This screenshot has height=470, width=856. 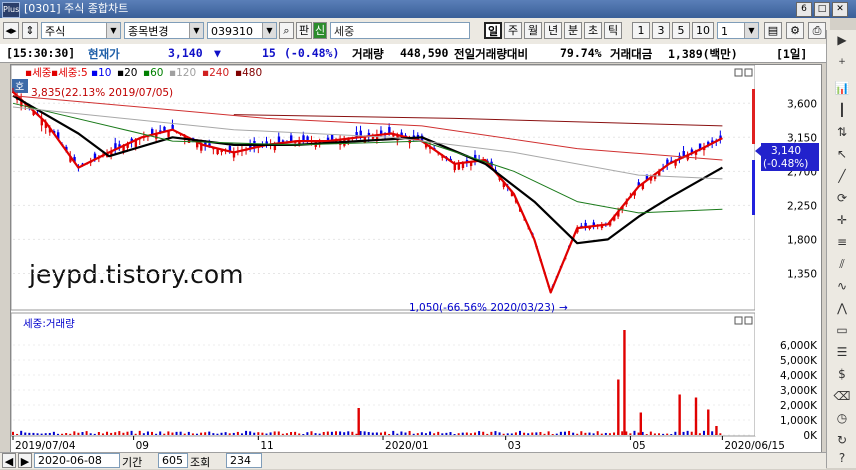 What do you see at coordinates (799, 421) in the screenshot?
I see `volume-y-tick: 1,000K` at bounding box center [799, 421].